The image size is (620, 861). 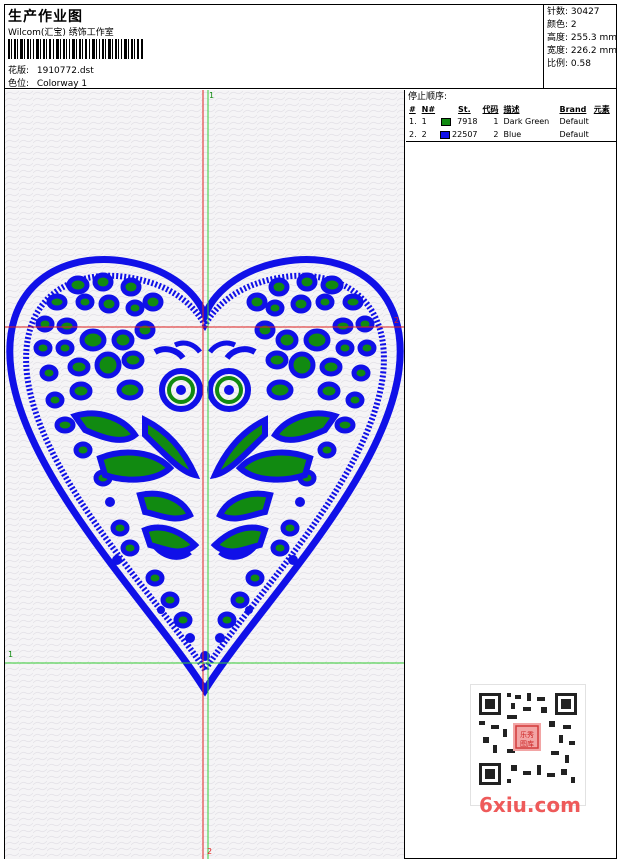 I want to click on row-needle: 2, so click(x=424, y=134).